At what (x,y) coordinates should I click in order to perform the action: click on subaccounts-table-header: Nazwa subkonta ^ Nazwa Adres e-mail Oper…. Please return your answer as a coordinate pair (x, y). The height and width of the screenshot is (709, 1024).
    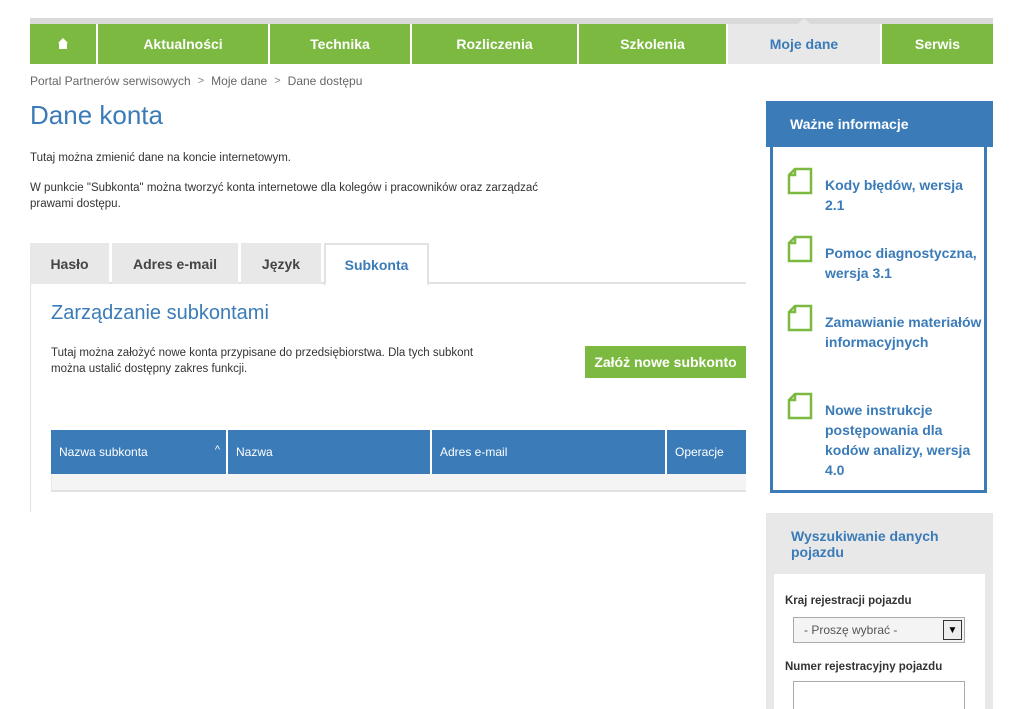
    Looking at the image, I should click on (398, 452).